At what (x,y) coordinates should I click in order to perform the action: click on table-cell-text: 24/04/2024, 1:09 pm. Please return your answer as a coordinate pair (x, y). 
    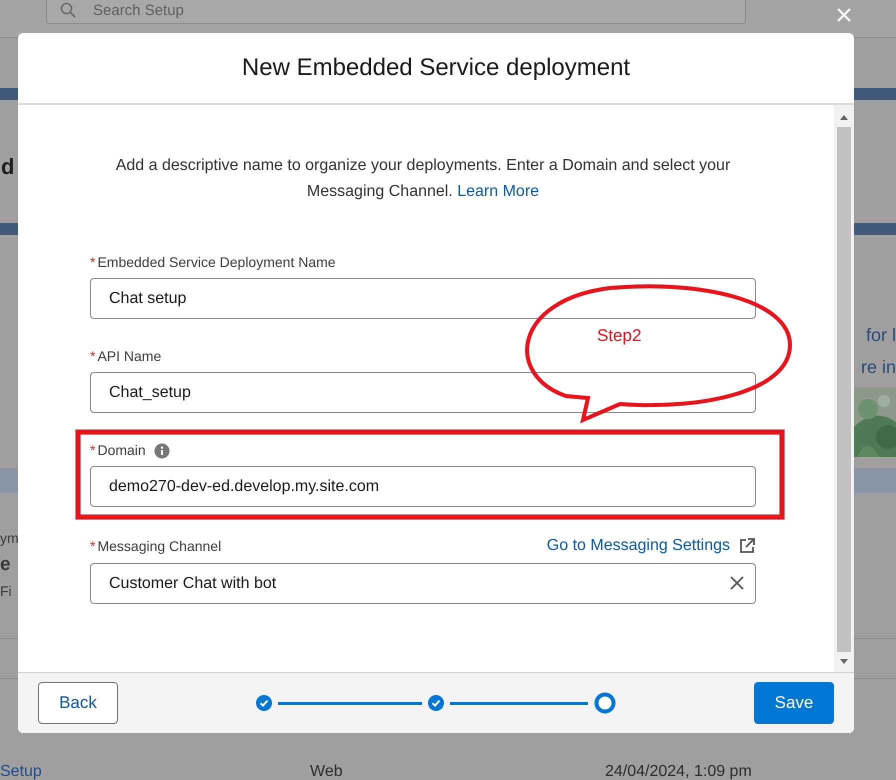
    Looking at the image, I should click on (678, 771).